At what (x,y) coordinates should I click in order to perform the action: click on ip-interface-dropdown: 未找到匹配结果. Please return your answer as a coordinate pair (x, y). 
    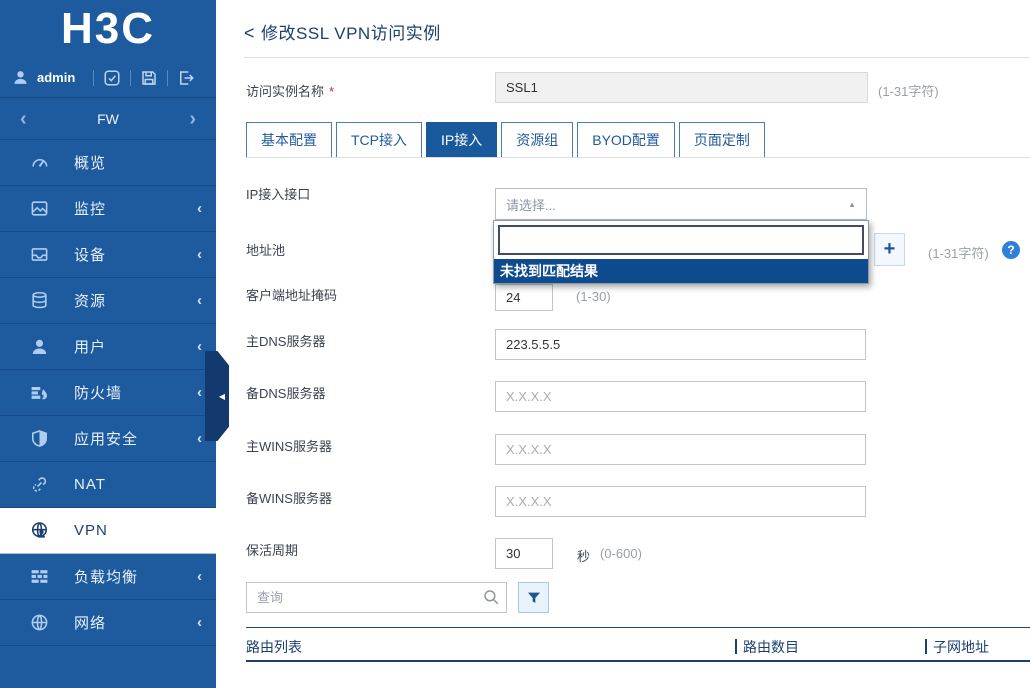
    Looking at the image, I should click on (681, 252).